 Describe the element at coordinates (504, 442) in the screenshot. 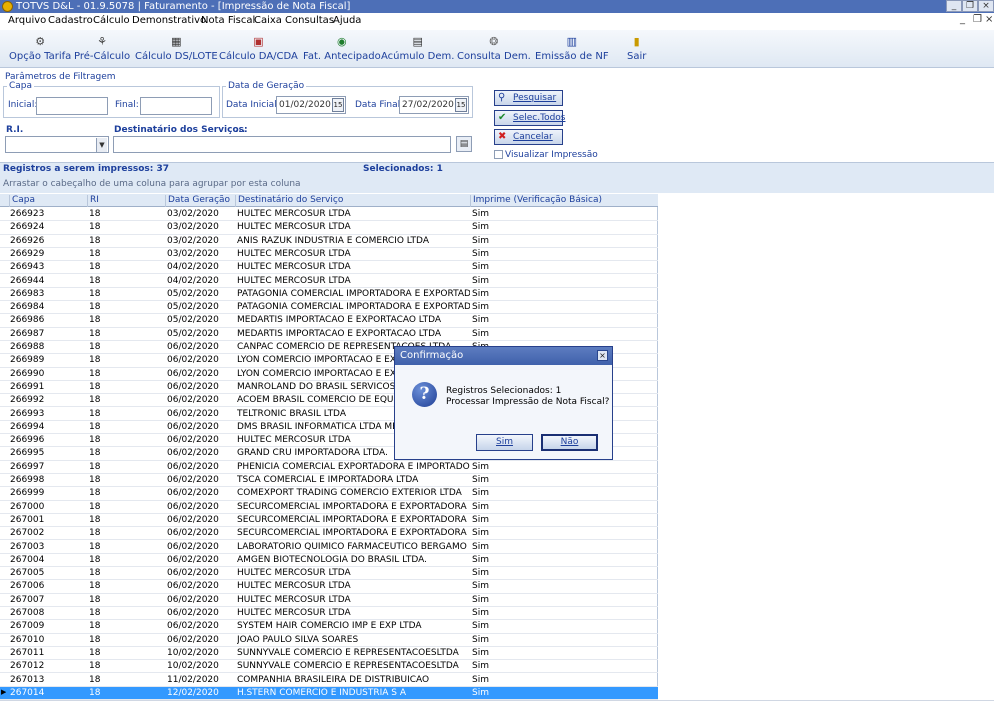

I see `yes-button: Sim` at that location.